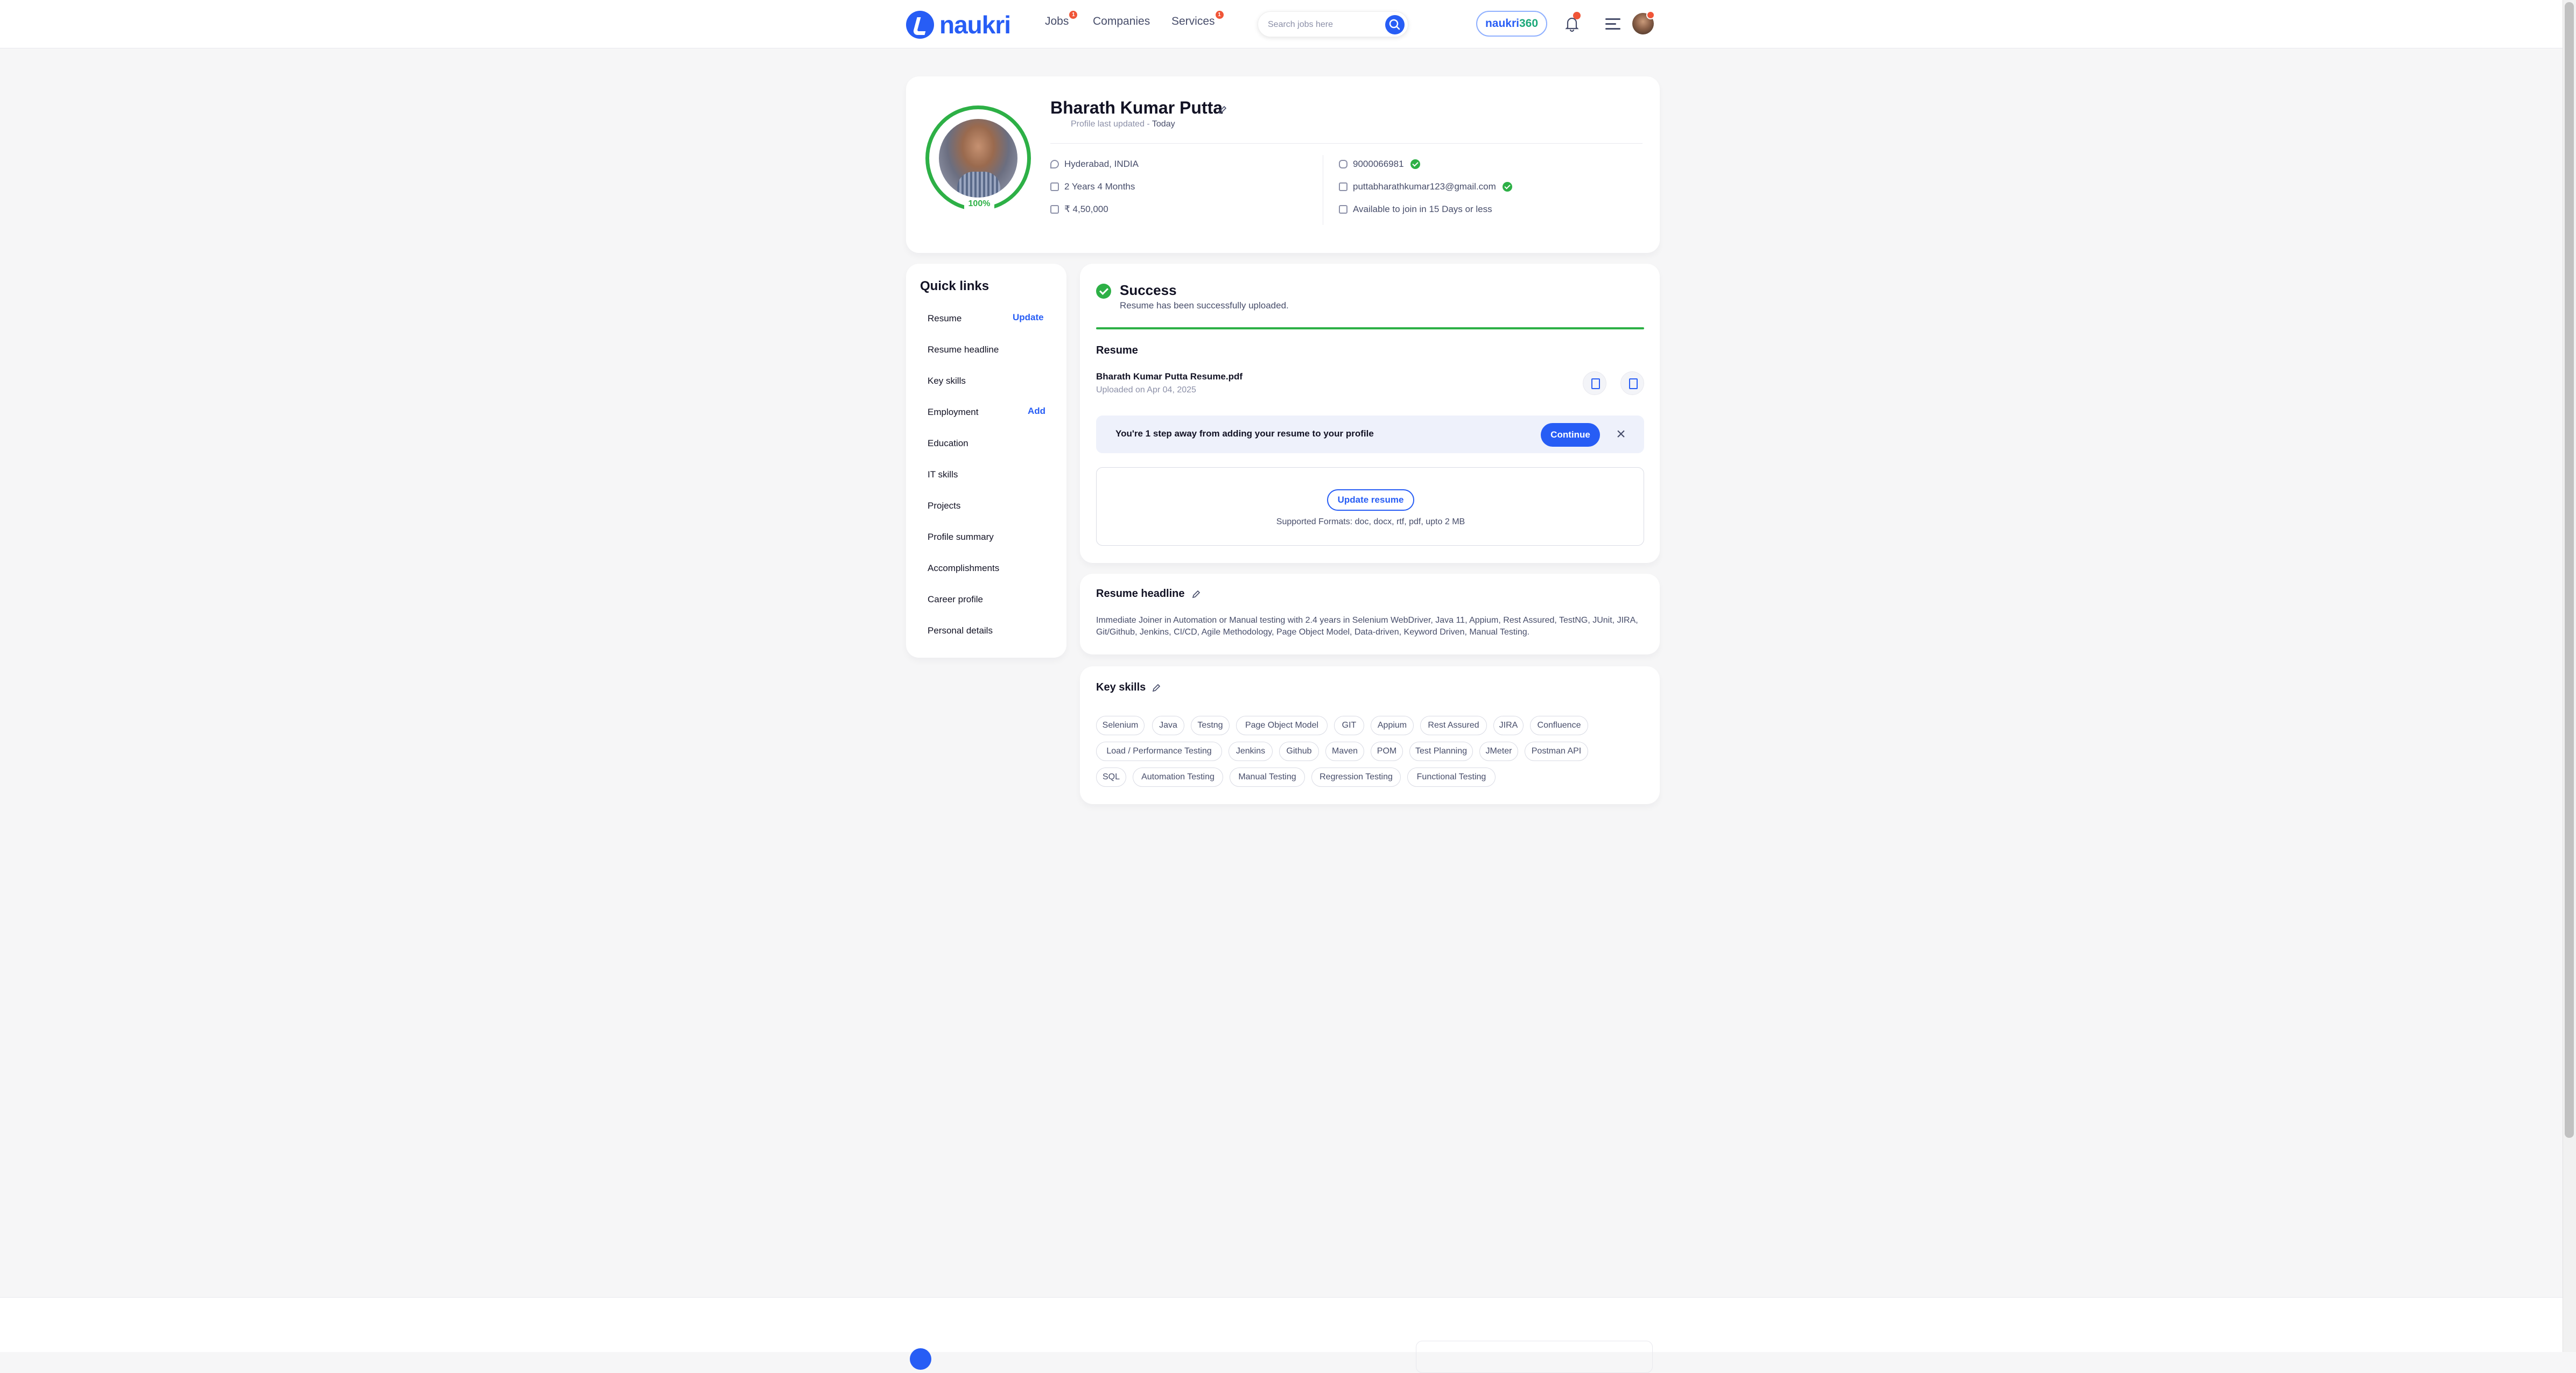  Describe the element at coordinates (963, 568) in the screenshot. I see `quick-link-accomplishments: Accomplishments` at that location.